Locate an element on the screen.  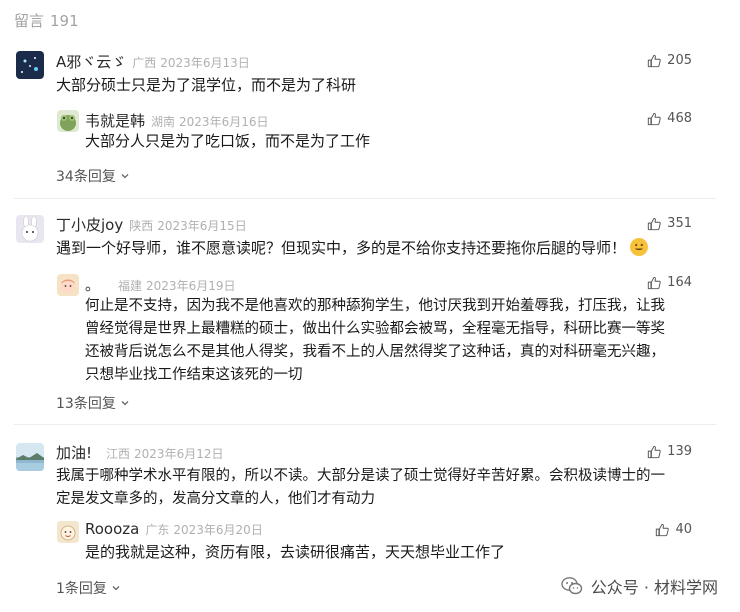
avatar-cartoon-image is located at coordinates (68, 532).